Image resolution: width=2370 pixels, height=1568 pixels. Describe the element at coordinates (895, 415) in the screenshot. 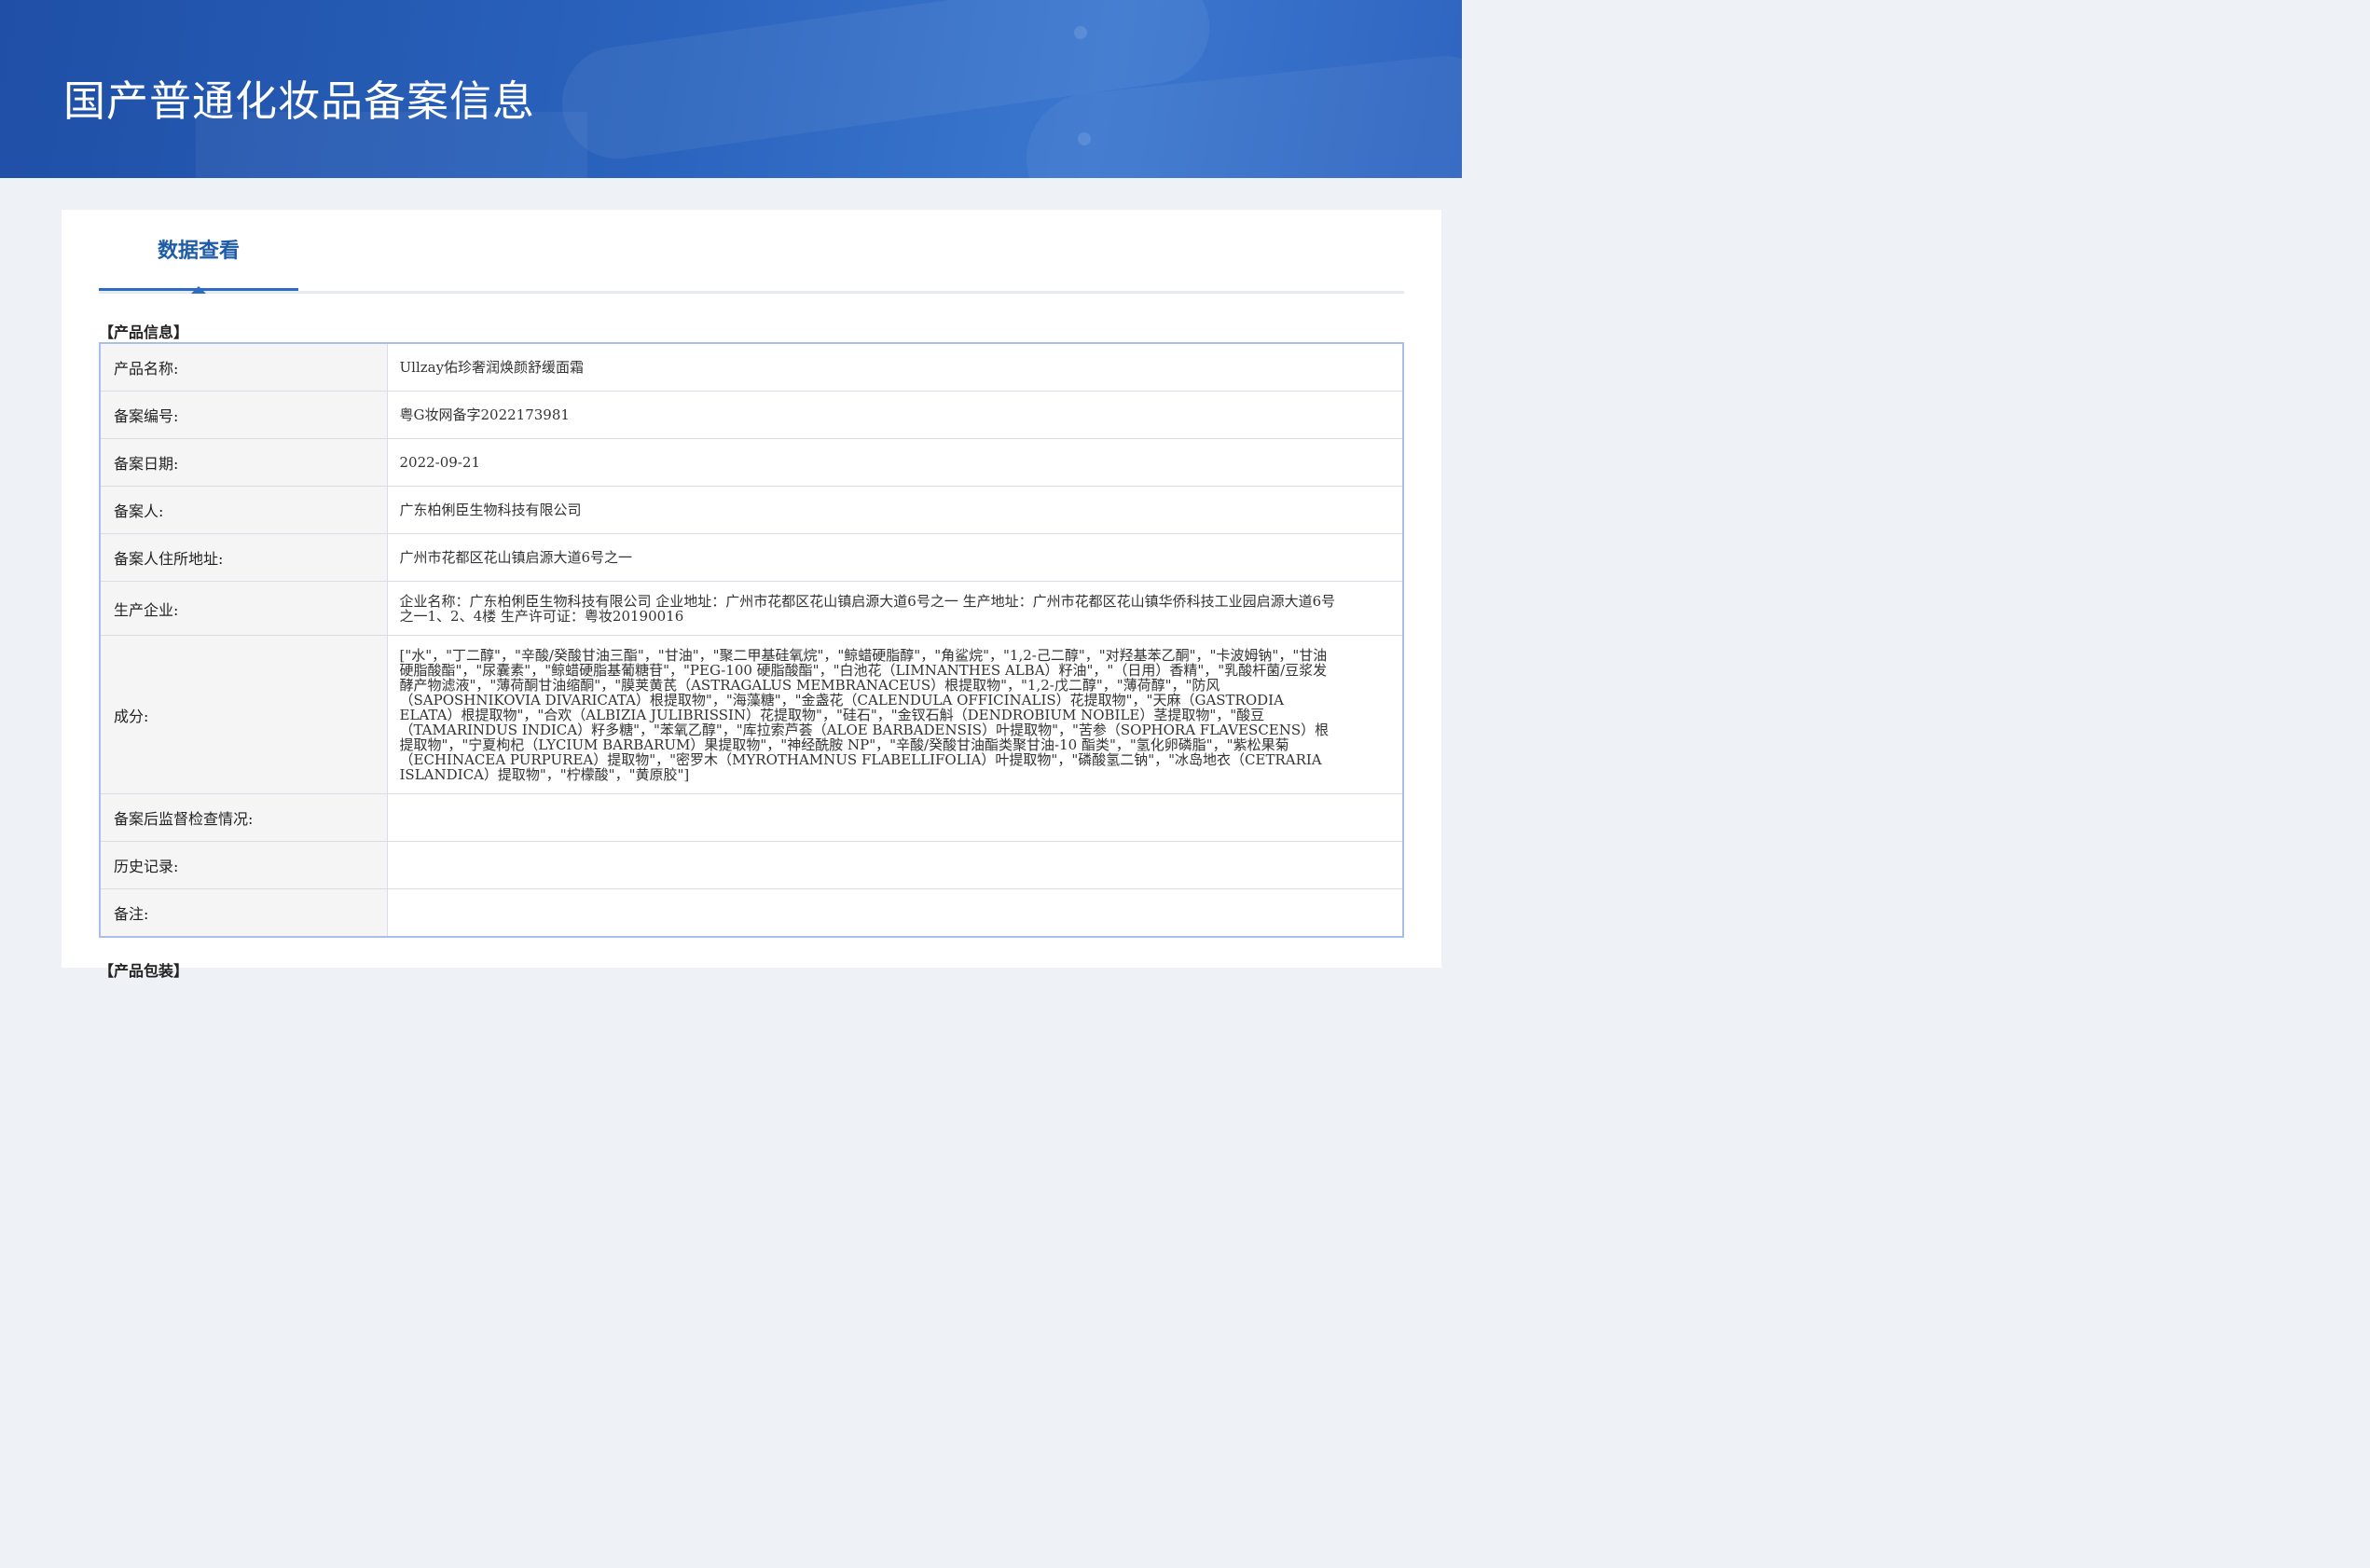

I see `row-value: 粤G妆网备字2022173981` at that location.